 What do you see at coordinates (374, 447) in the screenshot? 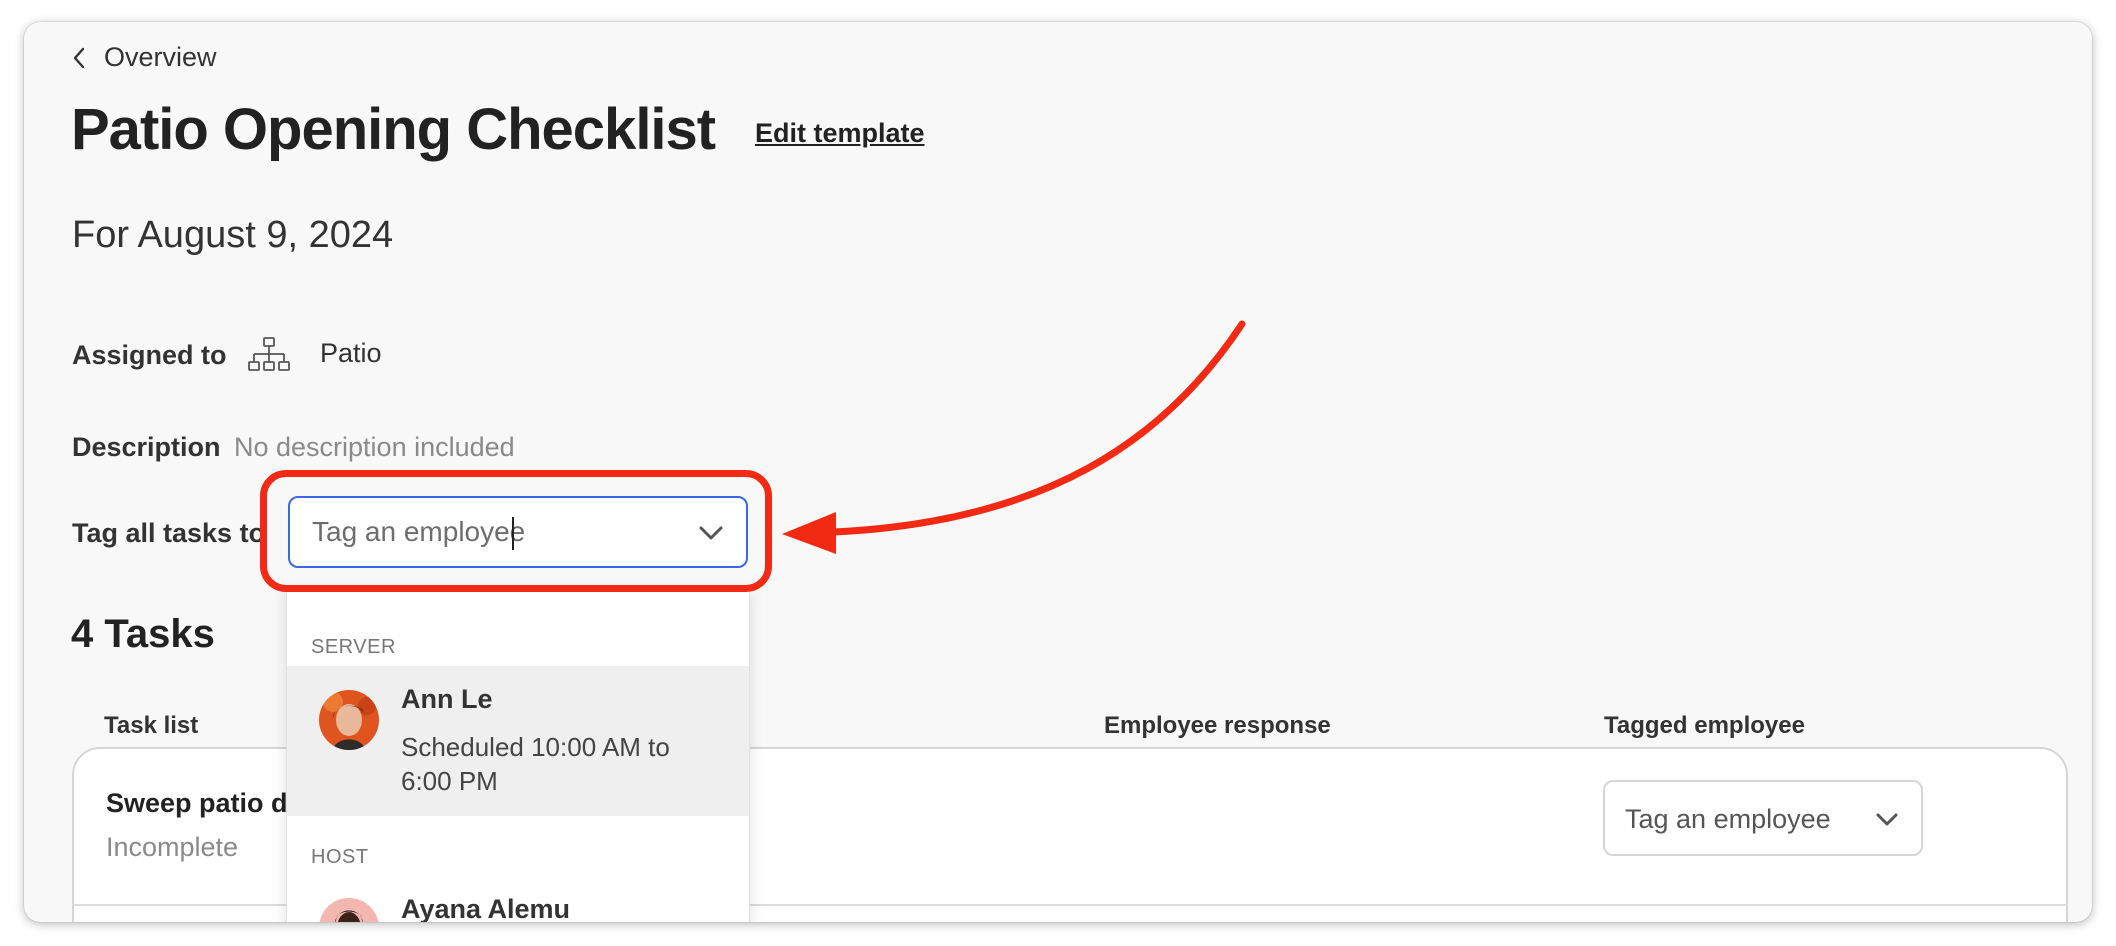
I see `description-value: No description included` at bounding box center [374, 447].